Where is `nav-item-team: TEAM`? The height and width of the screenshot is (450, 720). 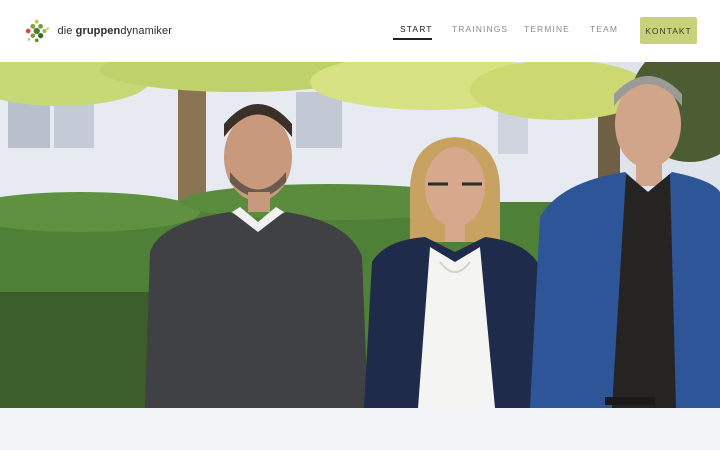
nav-item-team: TEAM is located at coordinates (604, 29).